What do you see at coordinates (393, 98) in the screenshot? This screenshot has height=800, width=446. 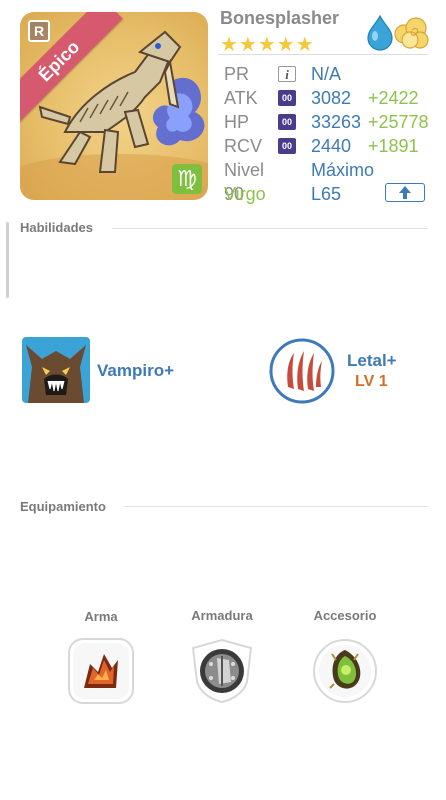 I see `atk-bonus: +2422` at bounding box center [393, 98].